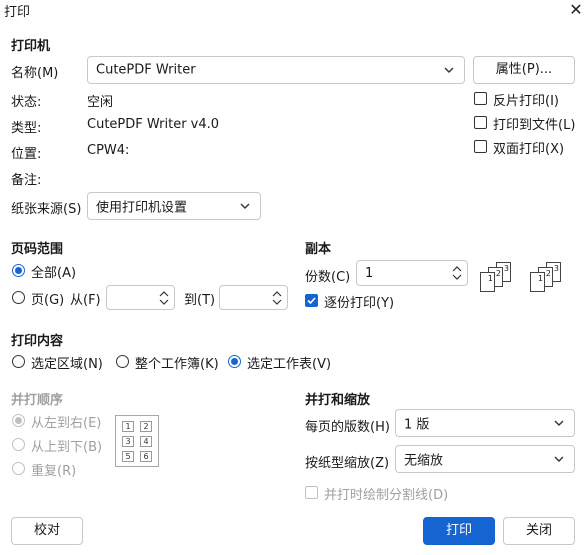 The image size is (588, 555). Describe the element at coordinates (318, 249) in the screenshot. I see `copies-section-title: 副本` at that location.